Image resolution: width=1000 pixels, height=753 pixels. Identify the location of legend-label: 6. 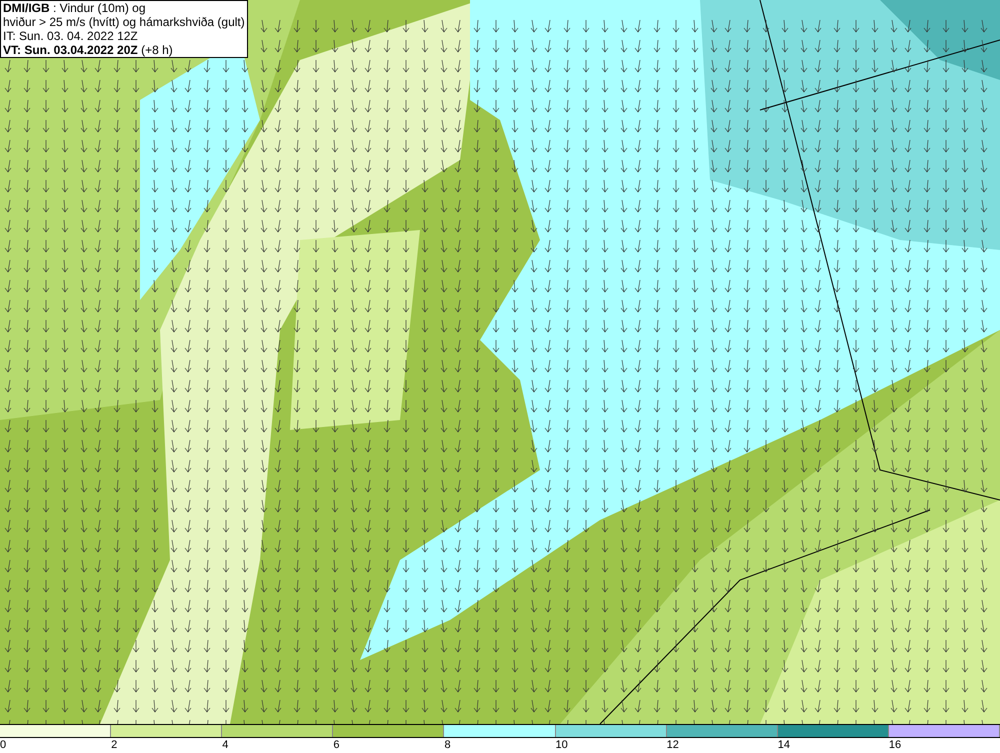
(336, 745).